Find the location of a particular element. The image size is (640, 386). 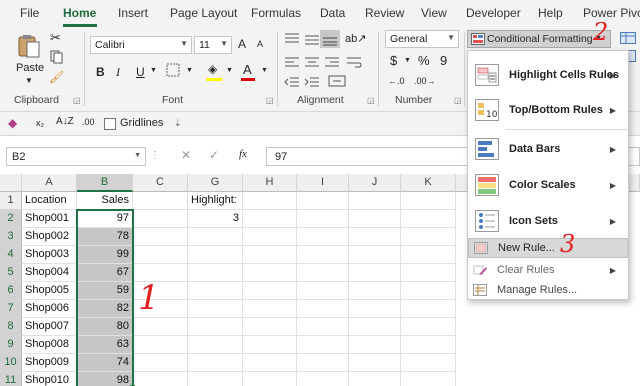

menu-item-color-scales: Color Scales ▶ is located at coordinates (548, 185).